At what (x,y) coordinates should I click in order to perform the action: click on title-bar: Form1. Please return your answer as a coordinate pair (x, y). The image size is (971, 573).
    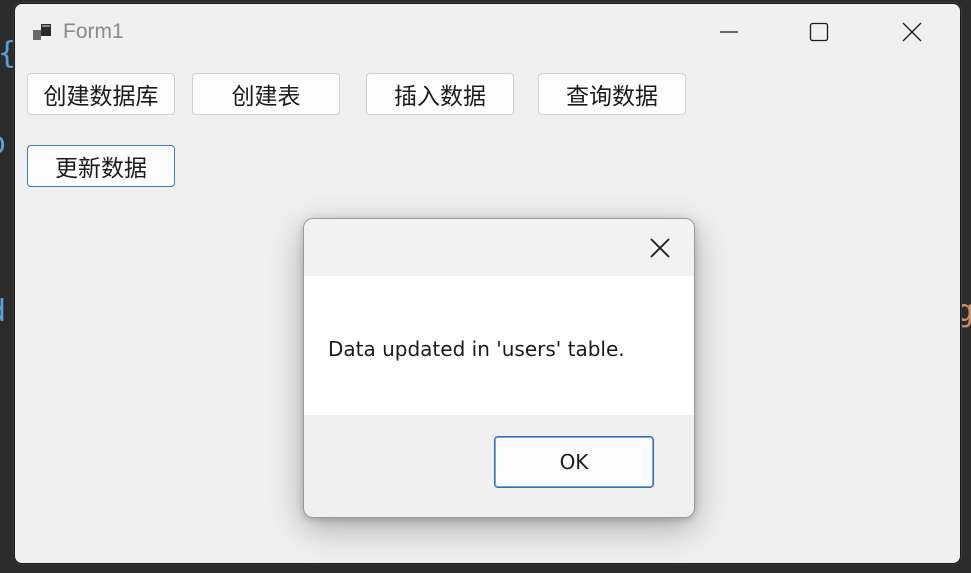
    Looking at the image, I should click on (487, 32).